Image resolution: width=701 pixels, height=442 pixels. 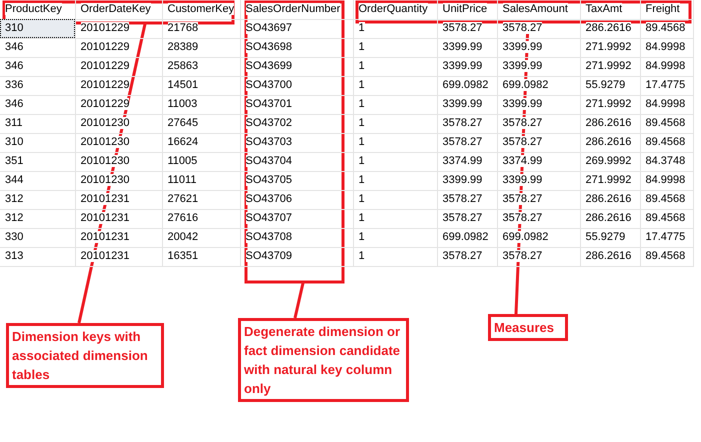 I want to click on table-cell: 11005, so click(x=201, y=161).